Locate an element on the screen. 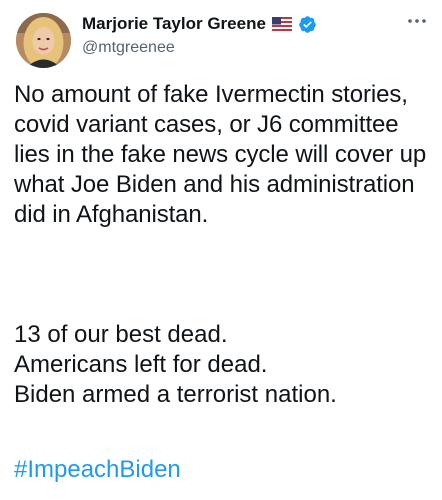 This screenshot has height=500, width=442. hashtag-link: #ImpeachBiden is located at coordinates (97, 470).